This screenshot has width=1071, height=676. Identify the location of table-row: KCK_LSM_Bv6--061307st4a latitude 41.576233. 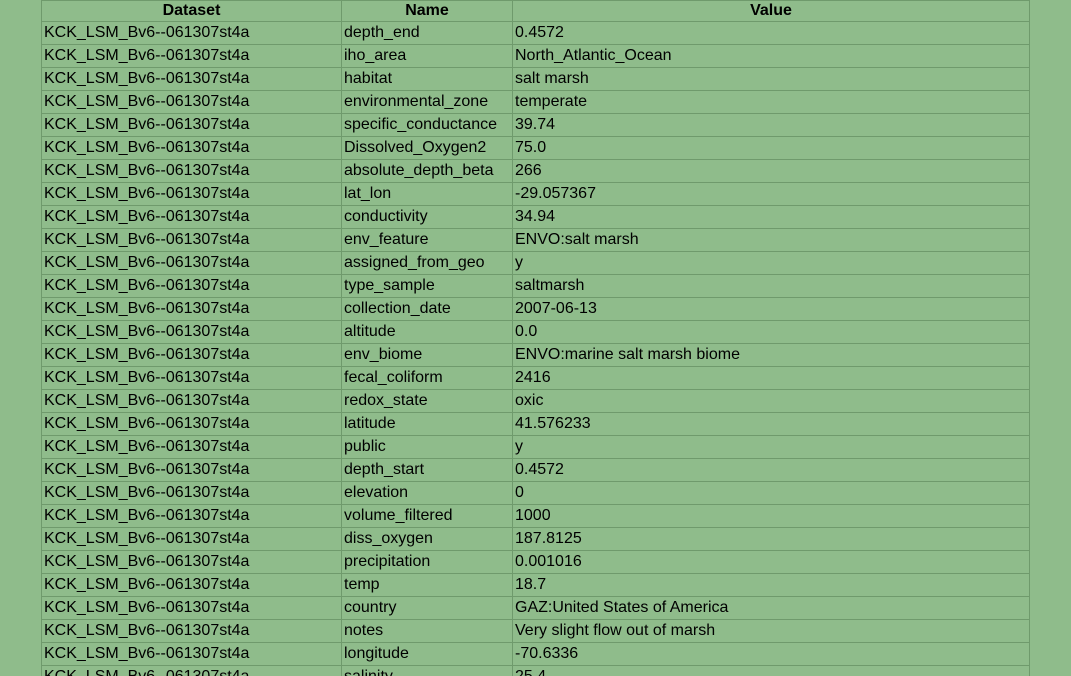
(535, 424).